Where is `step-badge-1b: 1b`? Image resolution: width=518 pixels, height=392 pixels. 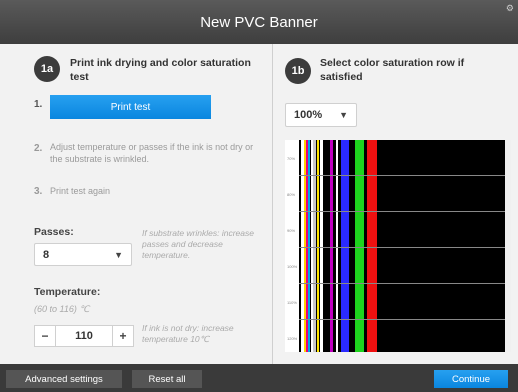
step-badge-1b: 1b is located at coordinates (298, 71).